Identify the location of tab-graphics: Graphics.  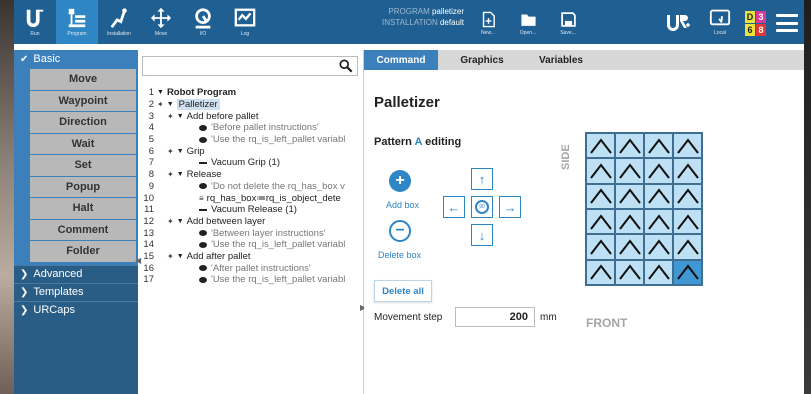
(482, 60).